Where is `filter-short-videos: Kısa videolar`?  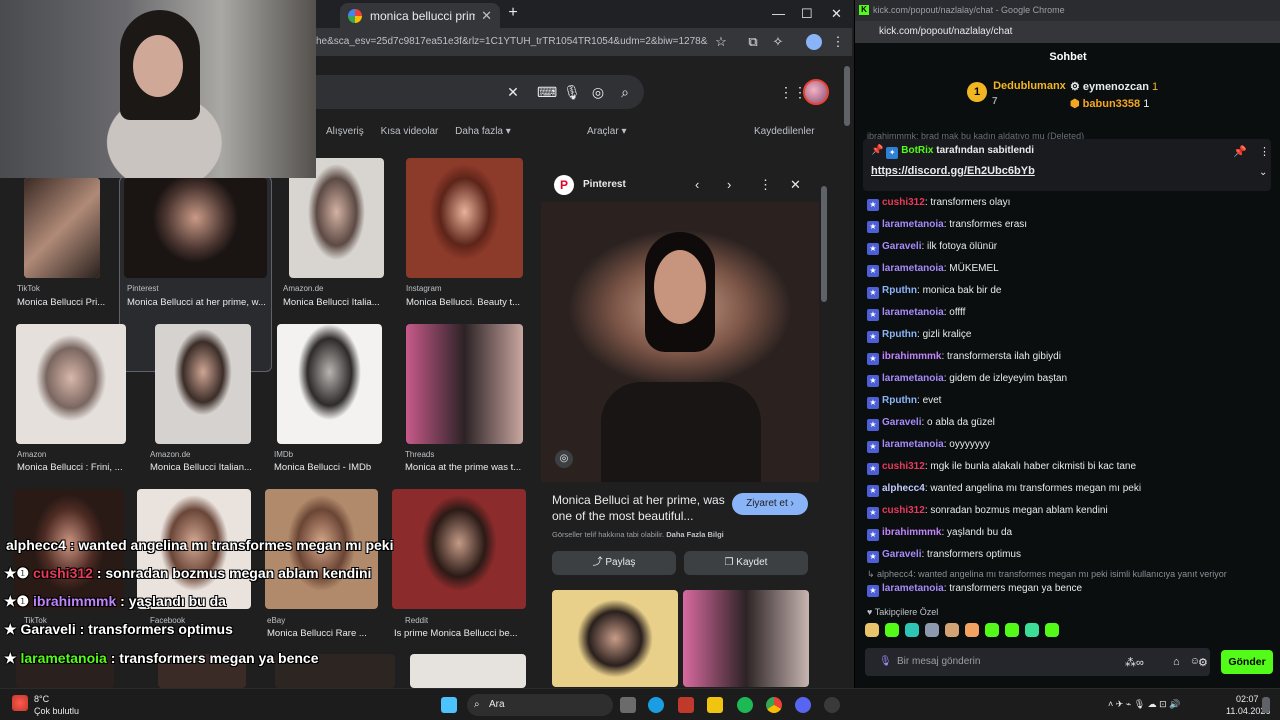 filter-short-videos: Kısa videolar is located at coordinates (410, 131).